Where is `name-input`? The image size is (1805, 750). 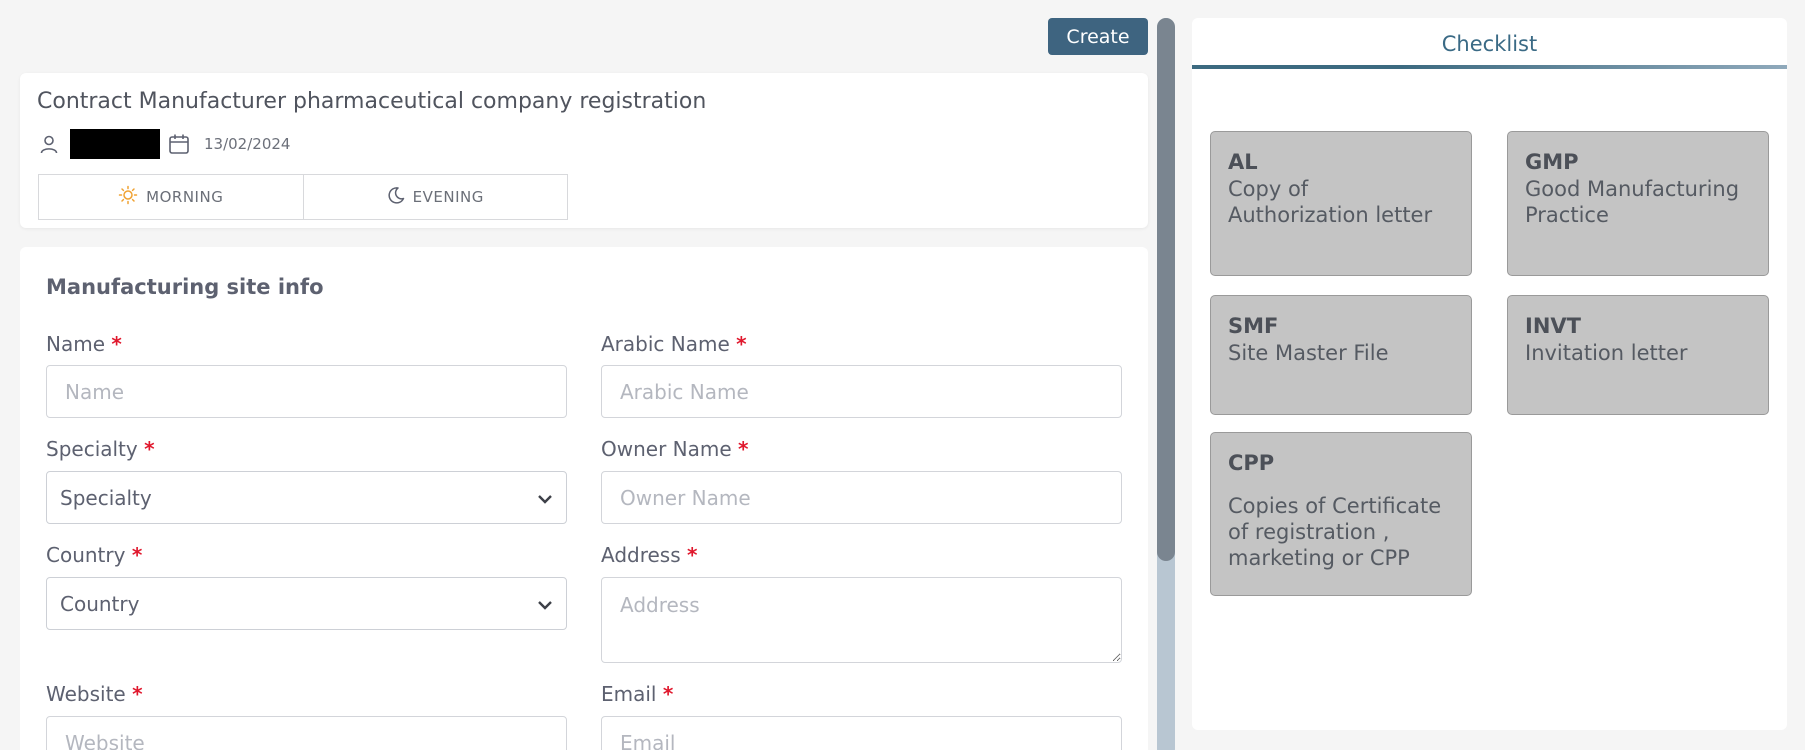
name-input is located at coordinates (306, 391).